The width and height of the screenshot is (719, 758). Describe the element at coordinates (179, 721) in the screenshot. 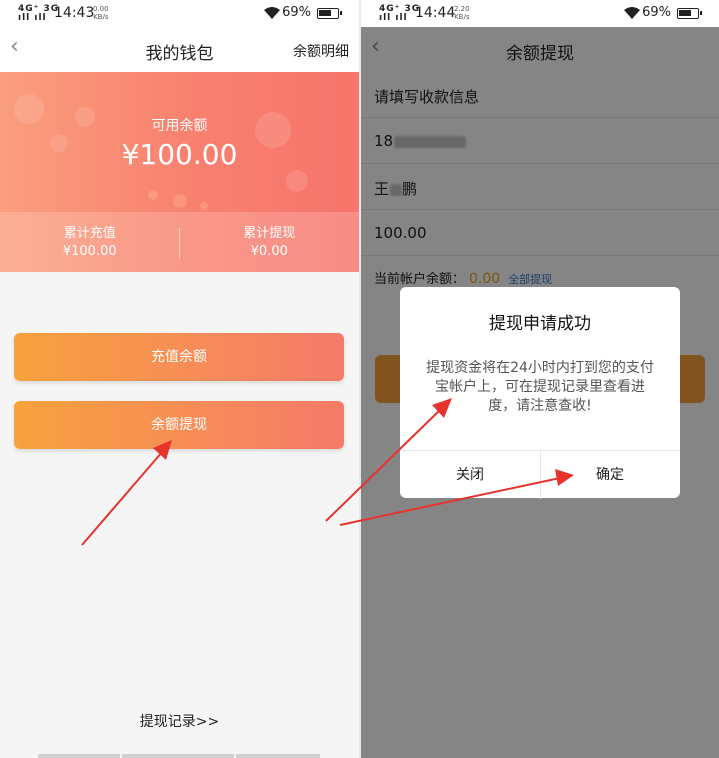

I see `withdraw-history-link: 提现记录>>` at that location.